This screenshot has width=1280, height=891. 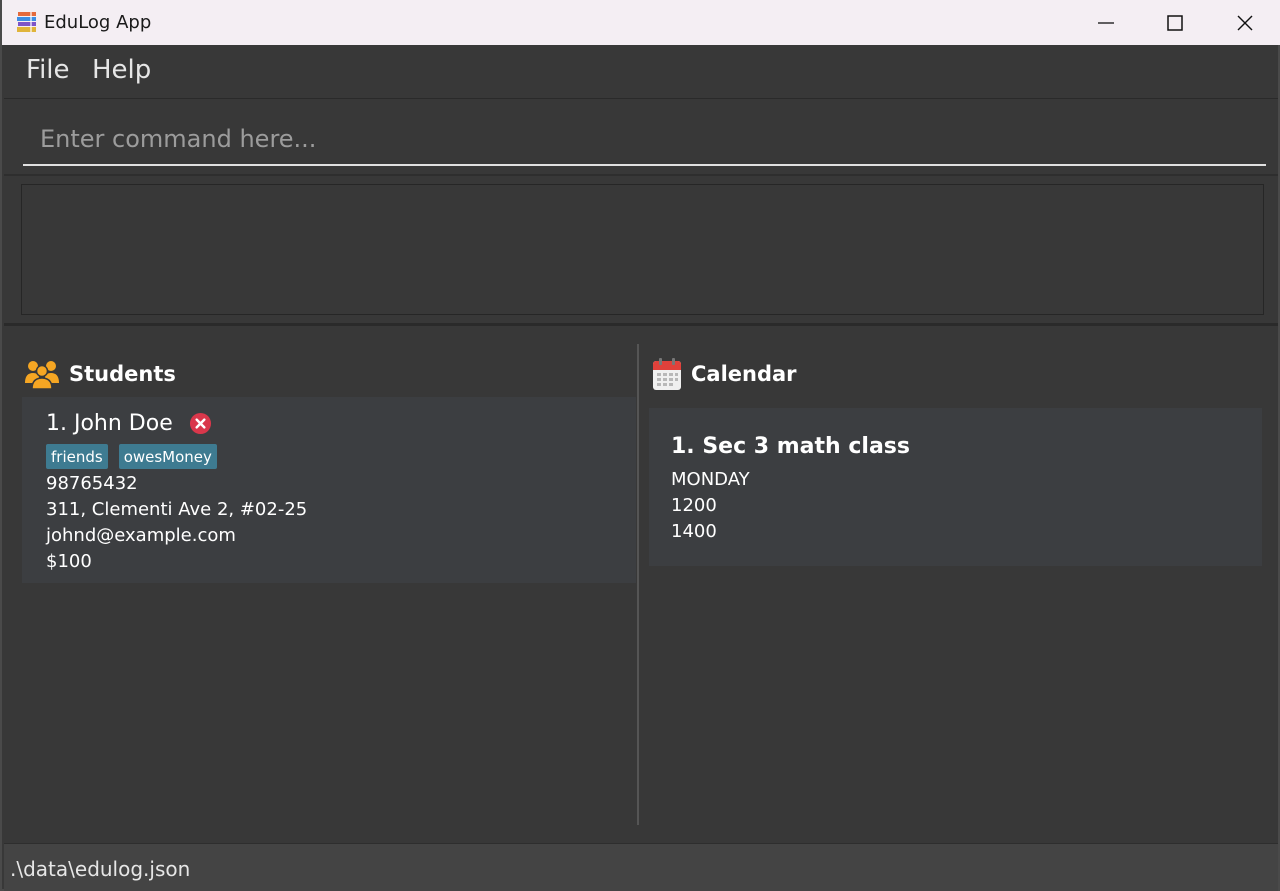 What do you see at coordinates (69, 561) in the screenshot?
I see `student-fee: $100` at bounding box center [69, 561].